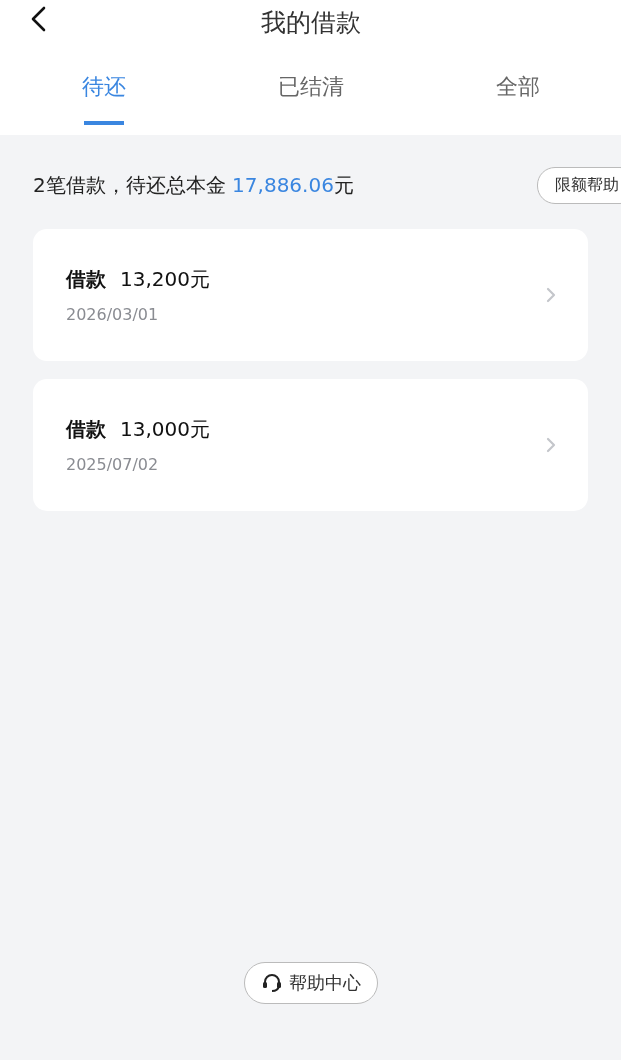 This screenshot has width=621, height=1060. Describe the element at coordinates (38, 19) in the screenshot. I see `back-icon` at that location.